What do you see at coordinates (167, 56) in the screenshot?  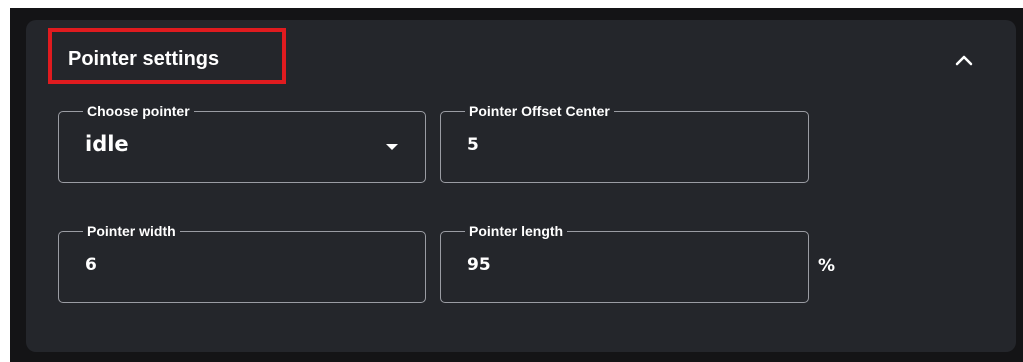 I see `title-highlight-box` at bounding box center [167, 56].